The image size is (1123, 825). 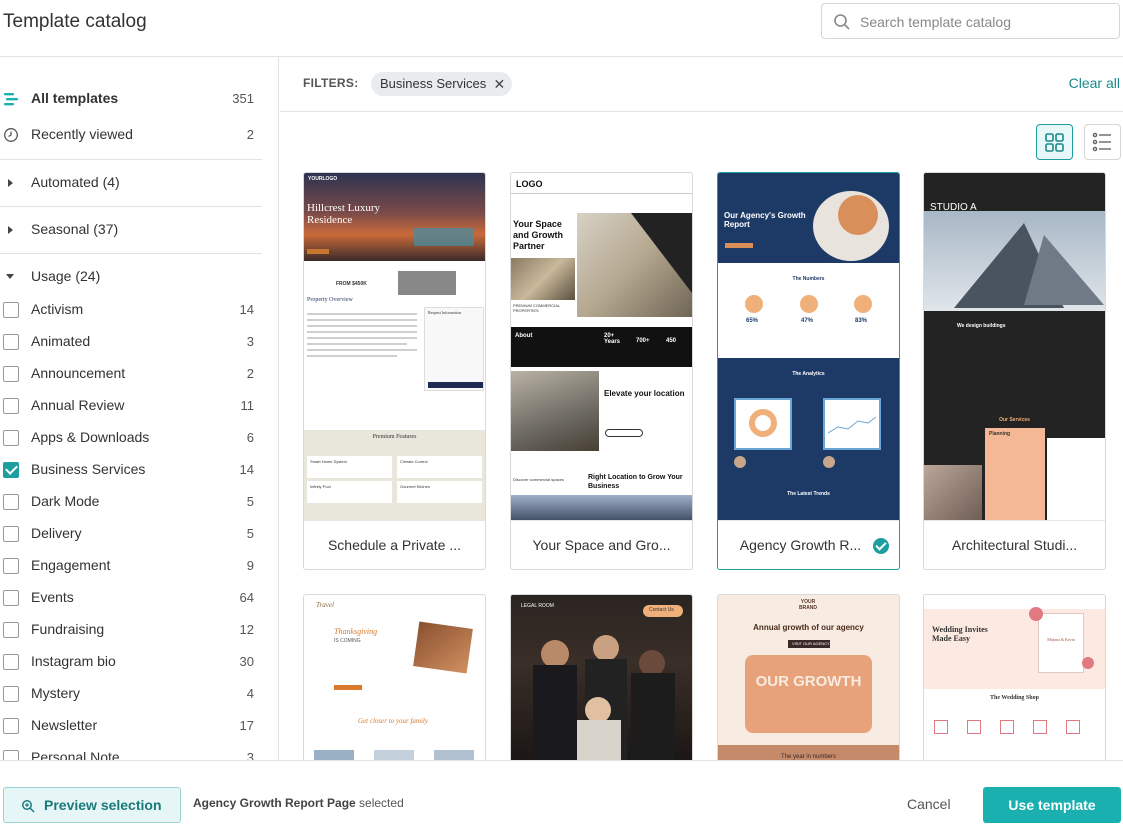 I want to click on thumb-stat-2: 47%, so click(x=807, y=321).